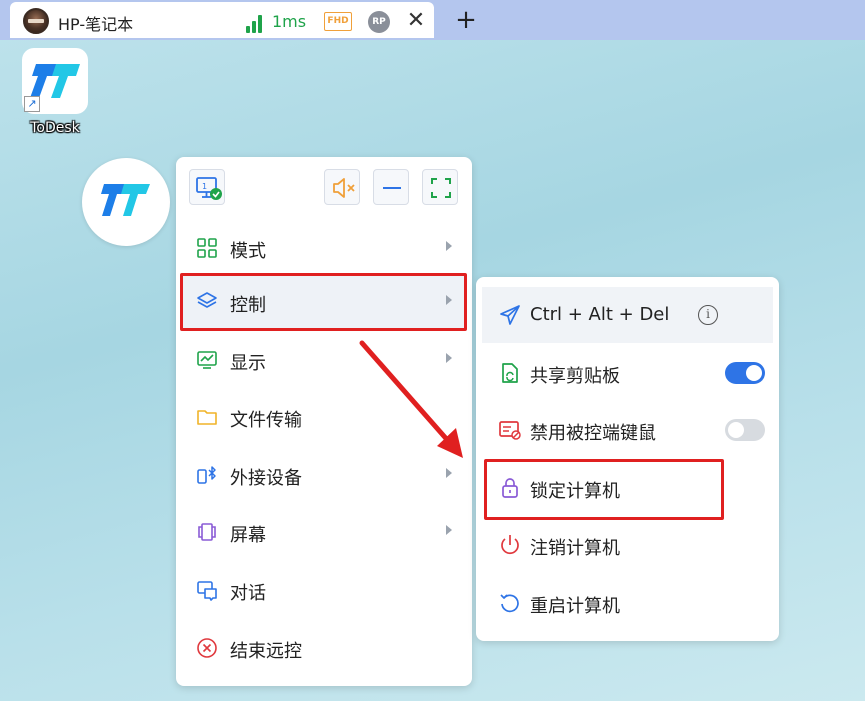 This screenshot has height=701, width=865. What do you see at coordinates (207, 360) in the screenshot?
I see `monitor-chart-icon` at bounding box center [207, 360].